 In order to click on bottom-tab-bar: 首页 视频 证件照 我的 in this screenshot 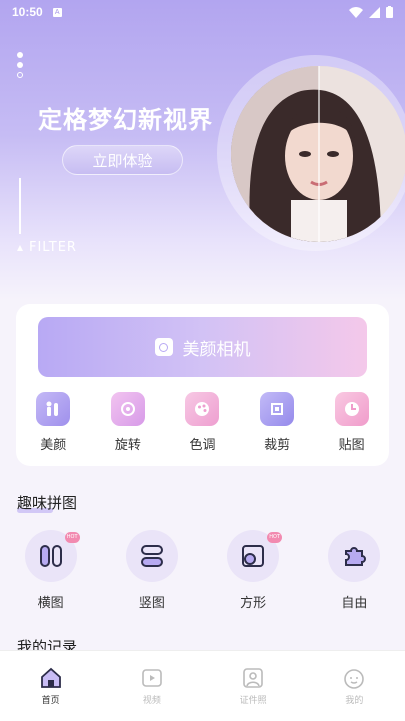, I will do `click(202, 685)`.